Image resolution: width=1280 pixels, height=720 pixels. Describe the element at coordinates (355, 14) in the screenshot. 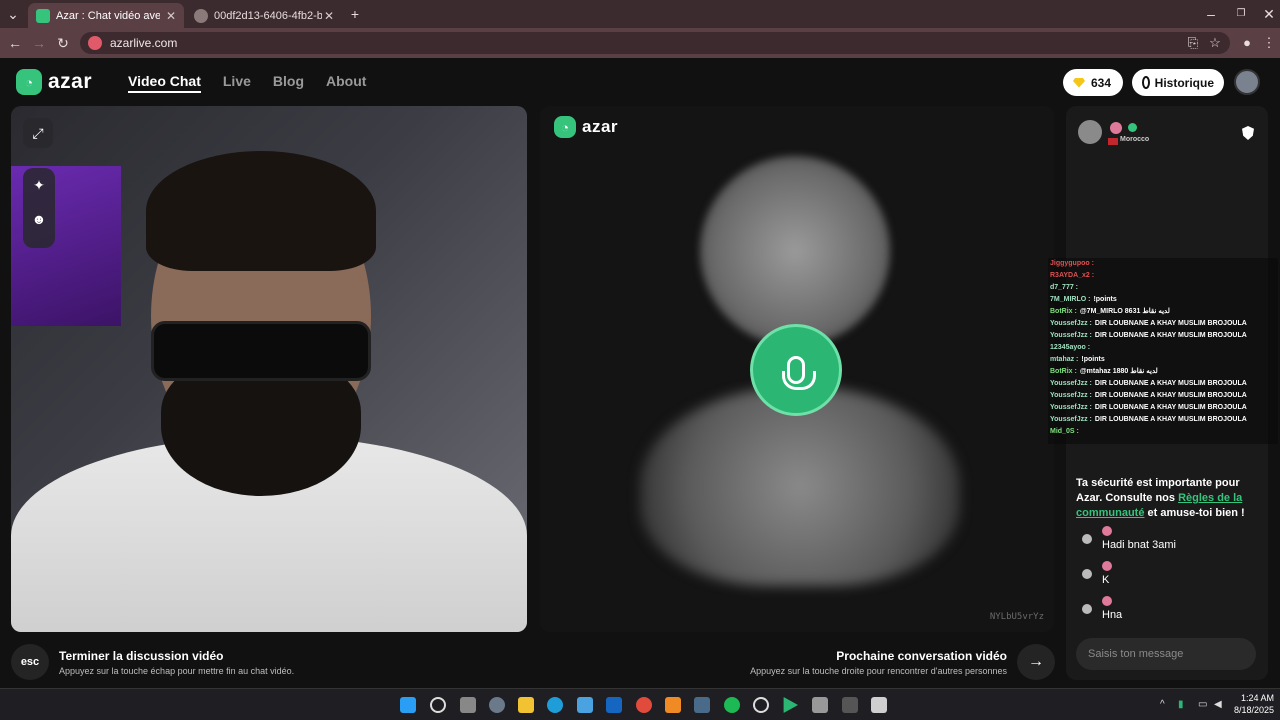

I see `new-tab-button: +` at that location.